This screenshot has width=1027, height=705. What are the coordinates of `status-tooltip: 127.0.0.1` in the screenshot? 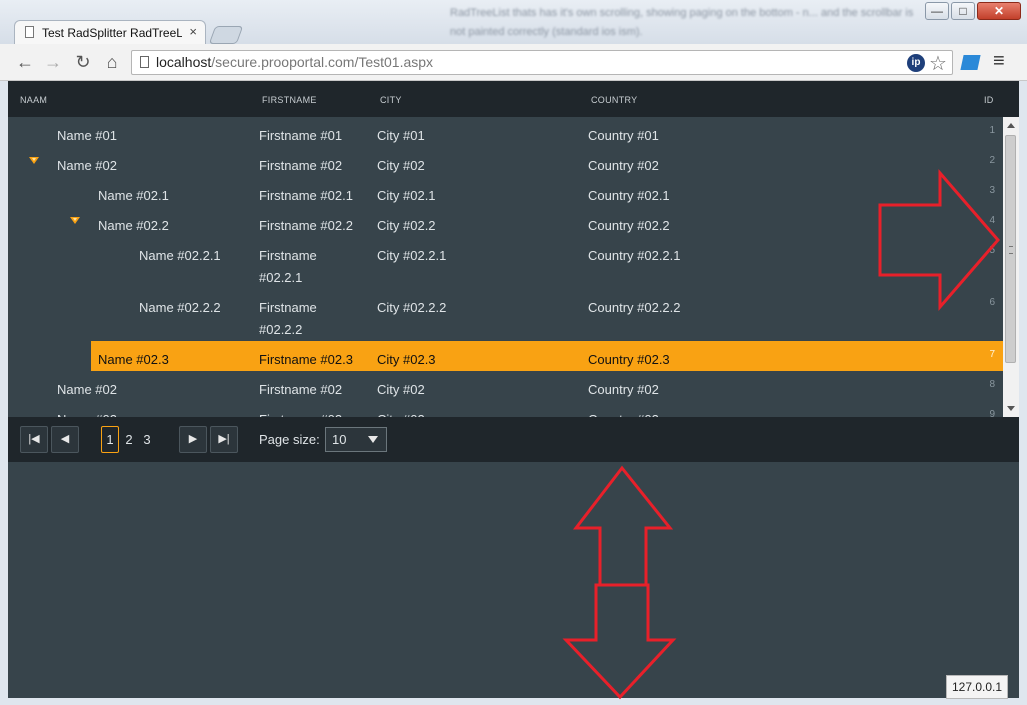 It's located at (977, 687).